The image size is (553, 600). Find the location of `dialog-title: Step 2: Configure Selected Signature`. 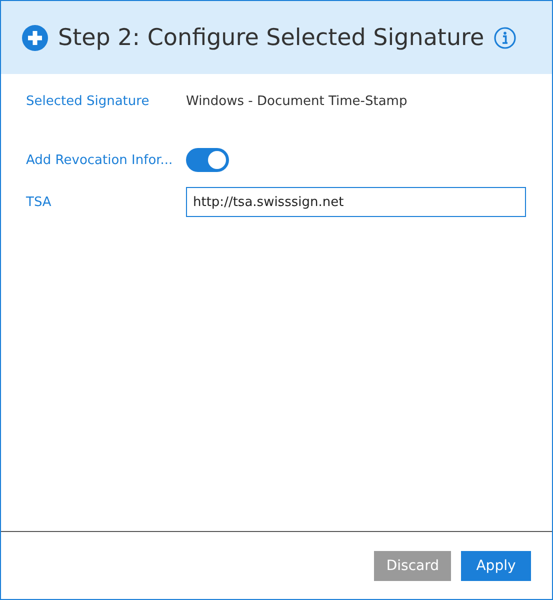

dialog-title: Step 2: Configure Selected Signature is located at coordinates (271, 37).